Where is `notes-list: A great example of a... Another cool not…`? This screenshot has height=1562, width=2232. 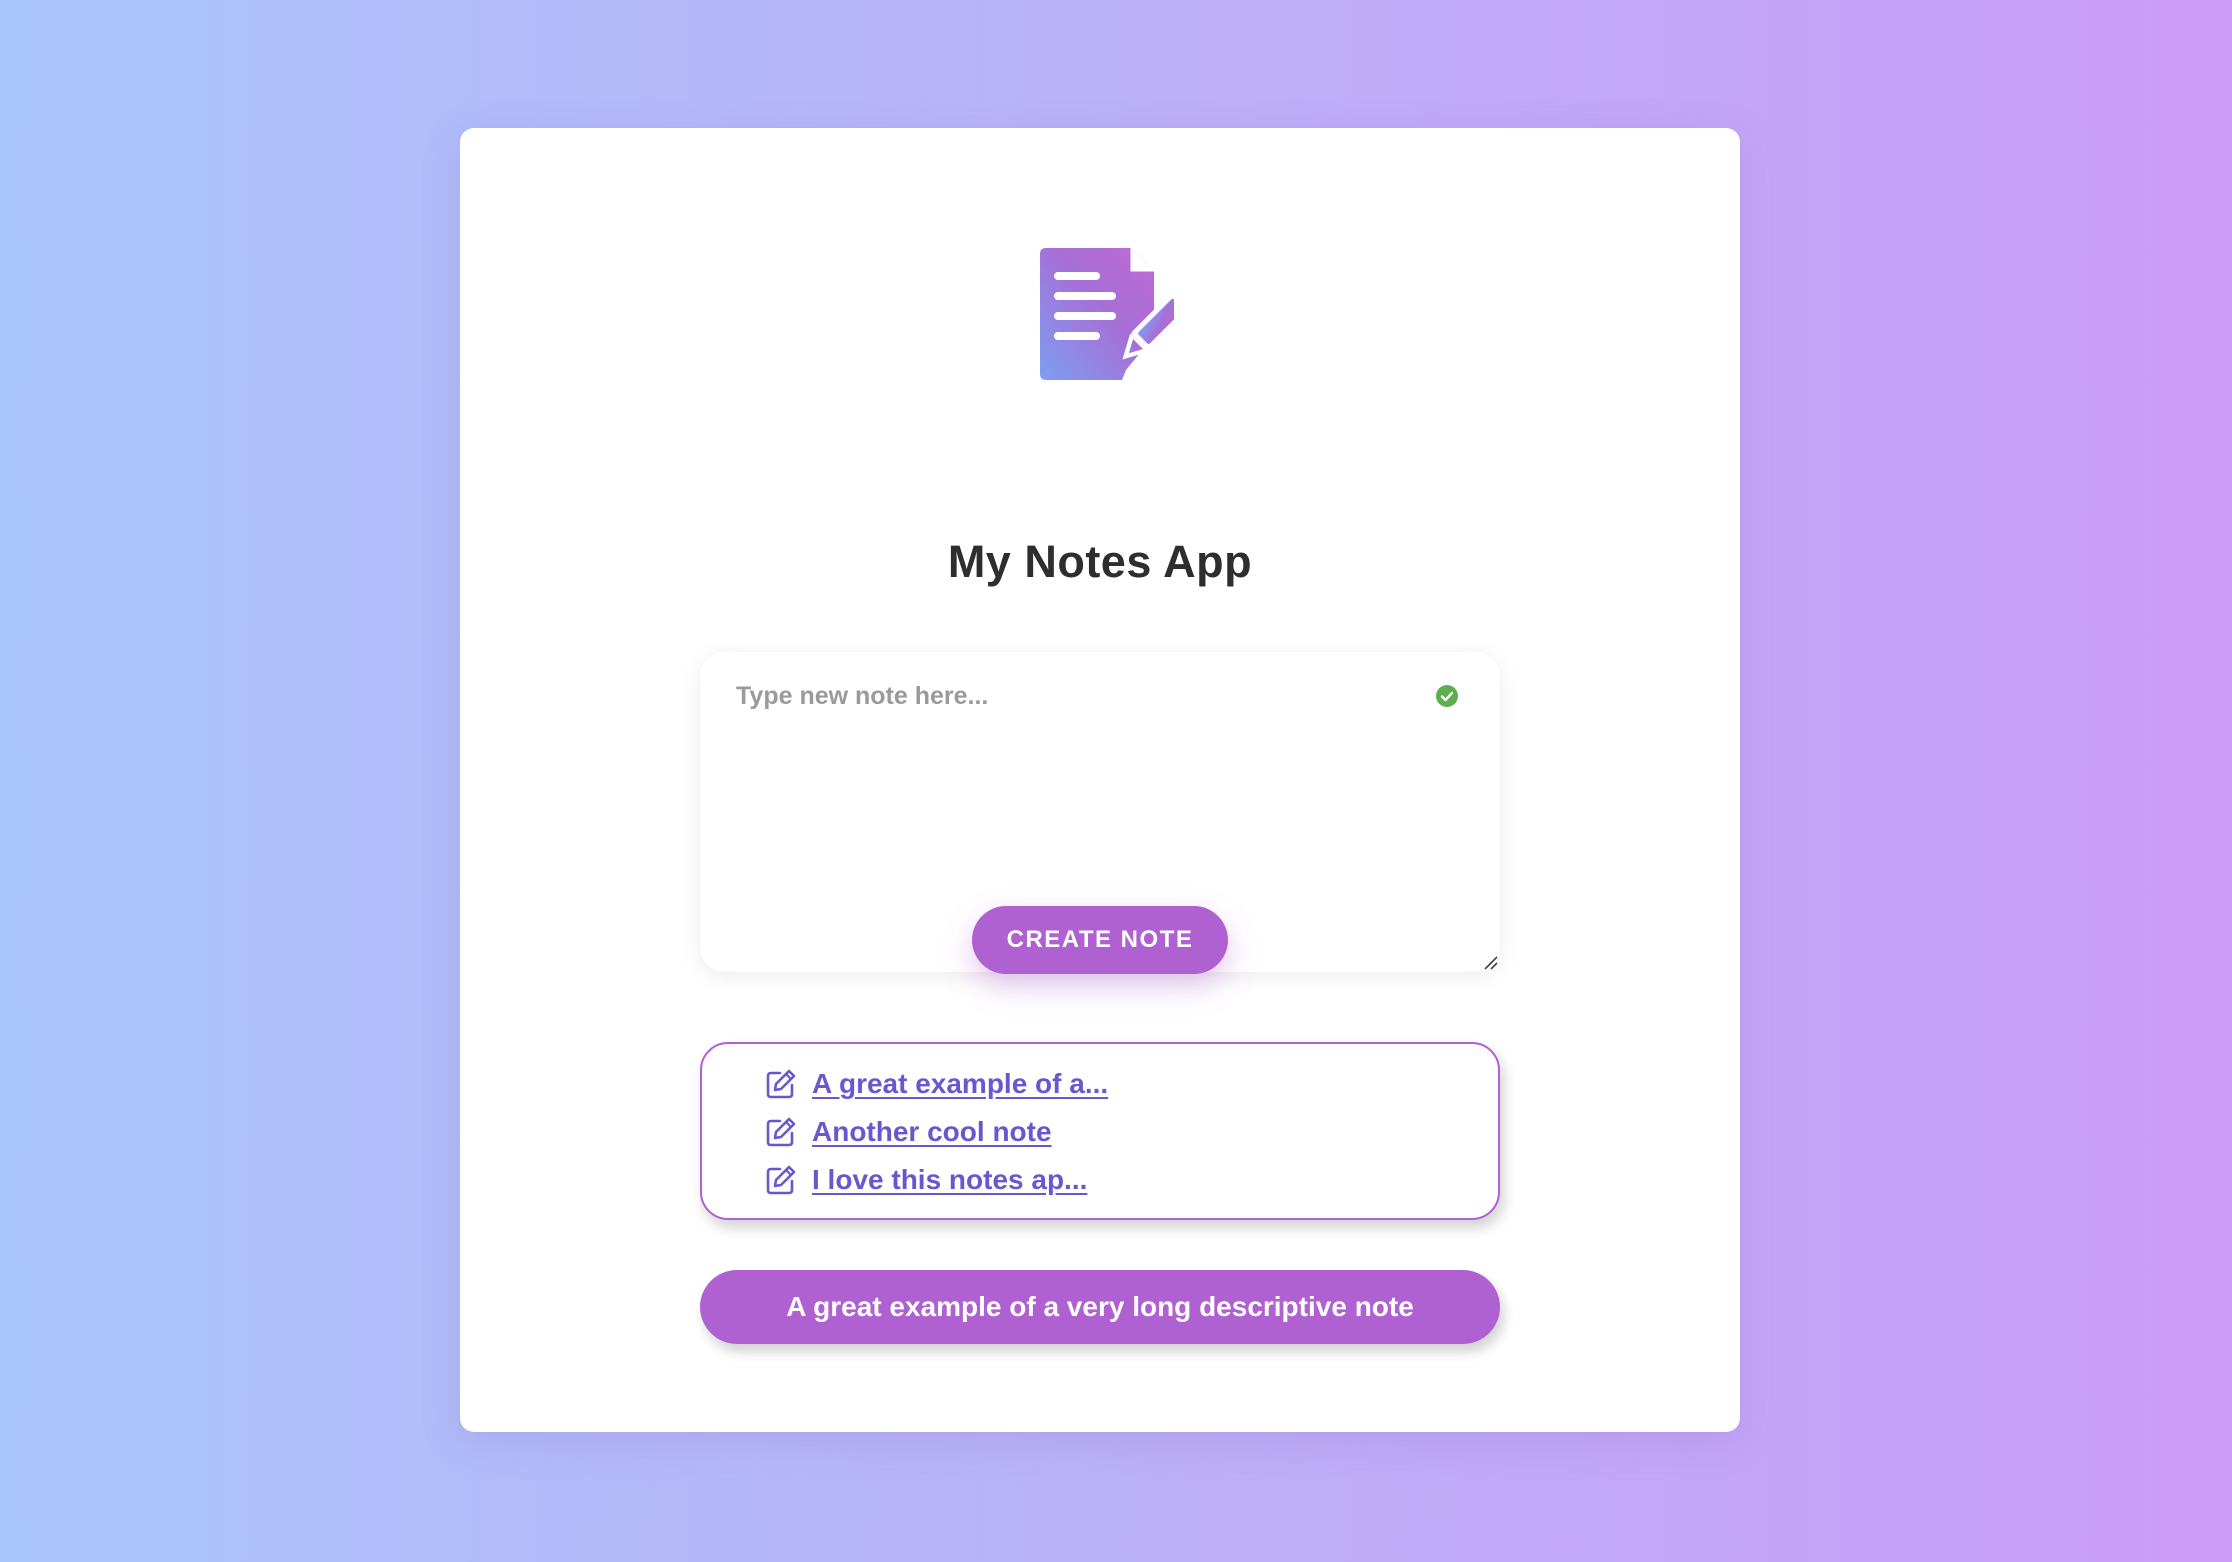
notes-list: A great example of a... Another cool not… is located at coordinates (1100, 1131).